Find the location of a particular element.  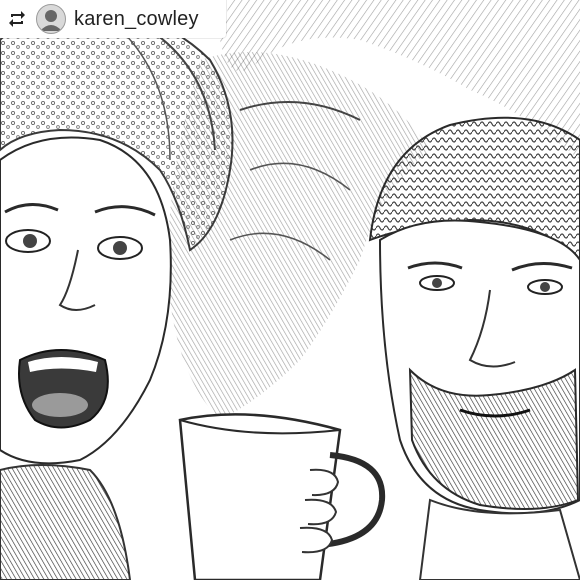

repost-icon is located at coordinates (17, 19).